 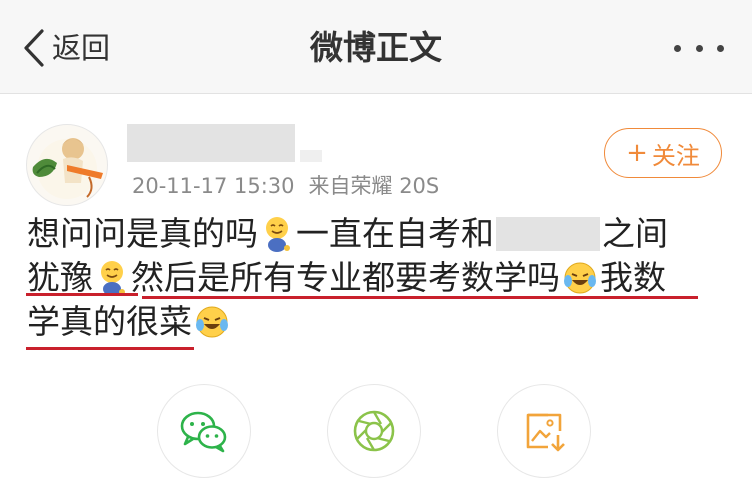 What do you see at coordinates (377, 322) in the screenshot?
I see `post-line: 学真的很菜` at bounding box center [377, 322].